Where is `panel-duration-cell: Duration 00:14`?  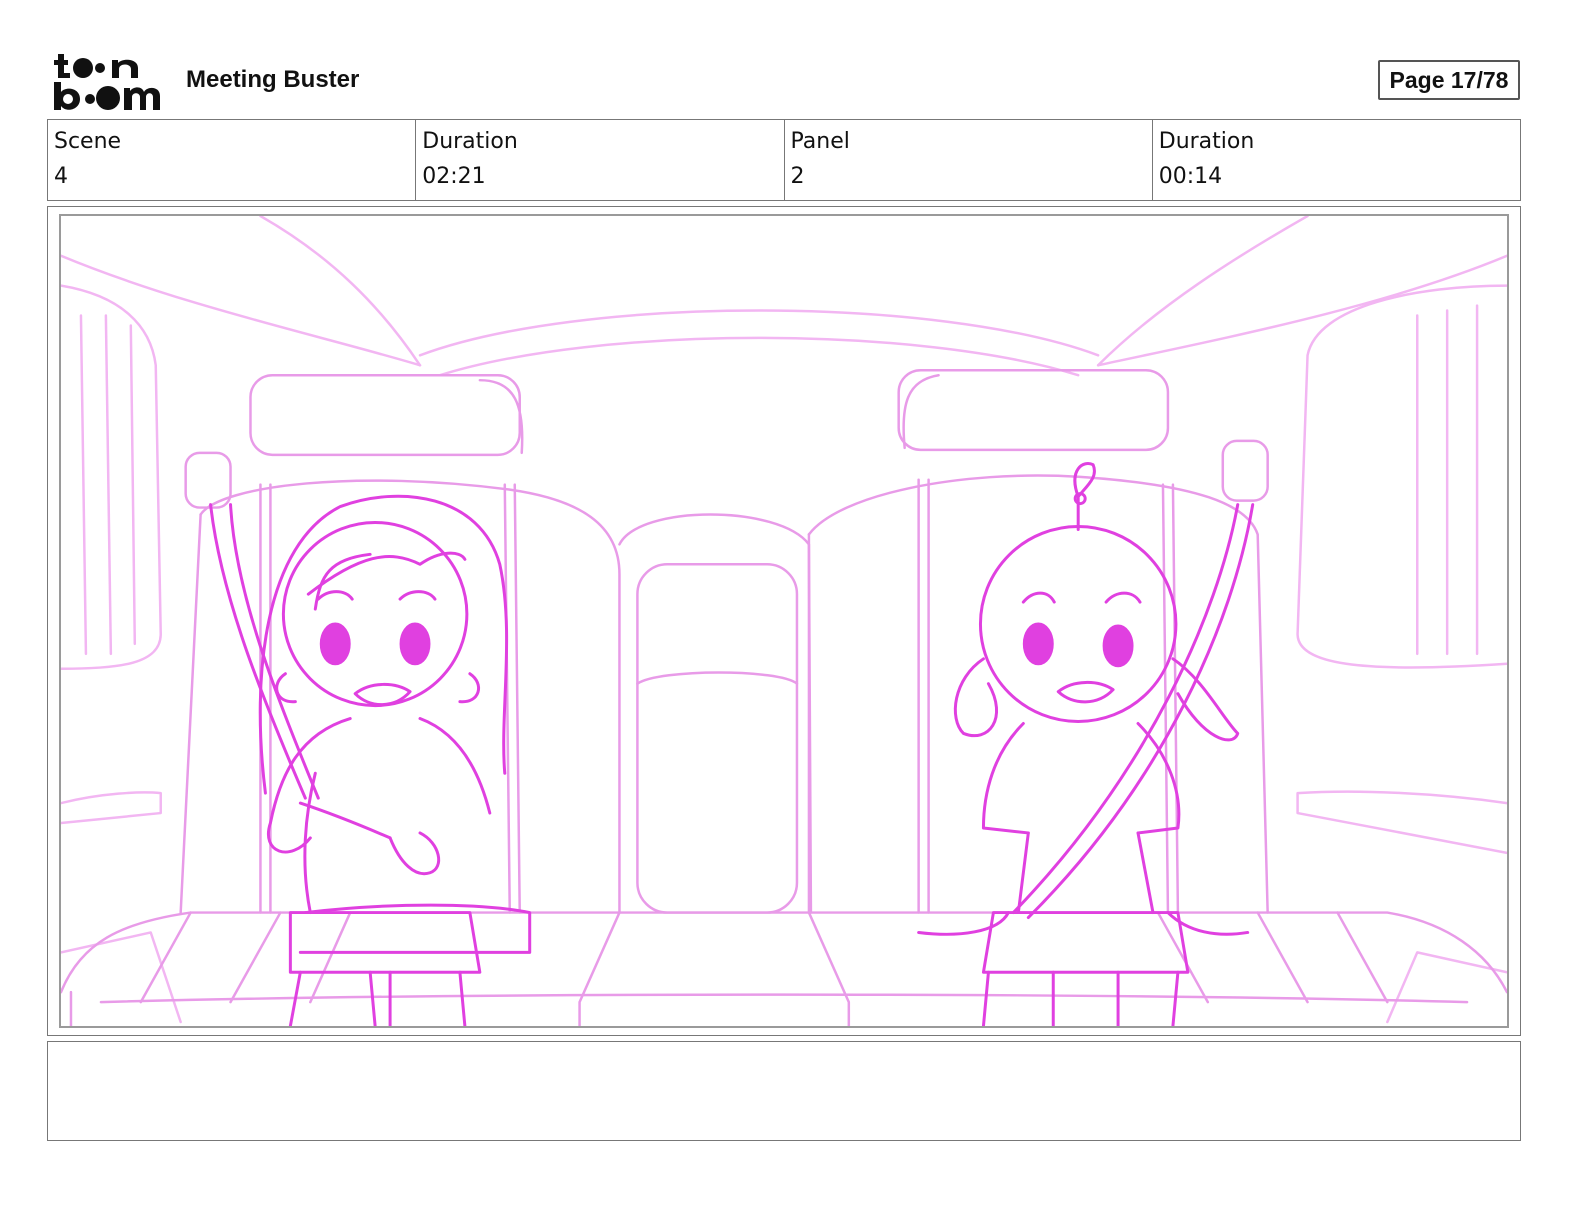 panel-duration-cell: Duration 00:14 is located at coordinates (1336, 160).